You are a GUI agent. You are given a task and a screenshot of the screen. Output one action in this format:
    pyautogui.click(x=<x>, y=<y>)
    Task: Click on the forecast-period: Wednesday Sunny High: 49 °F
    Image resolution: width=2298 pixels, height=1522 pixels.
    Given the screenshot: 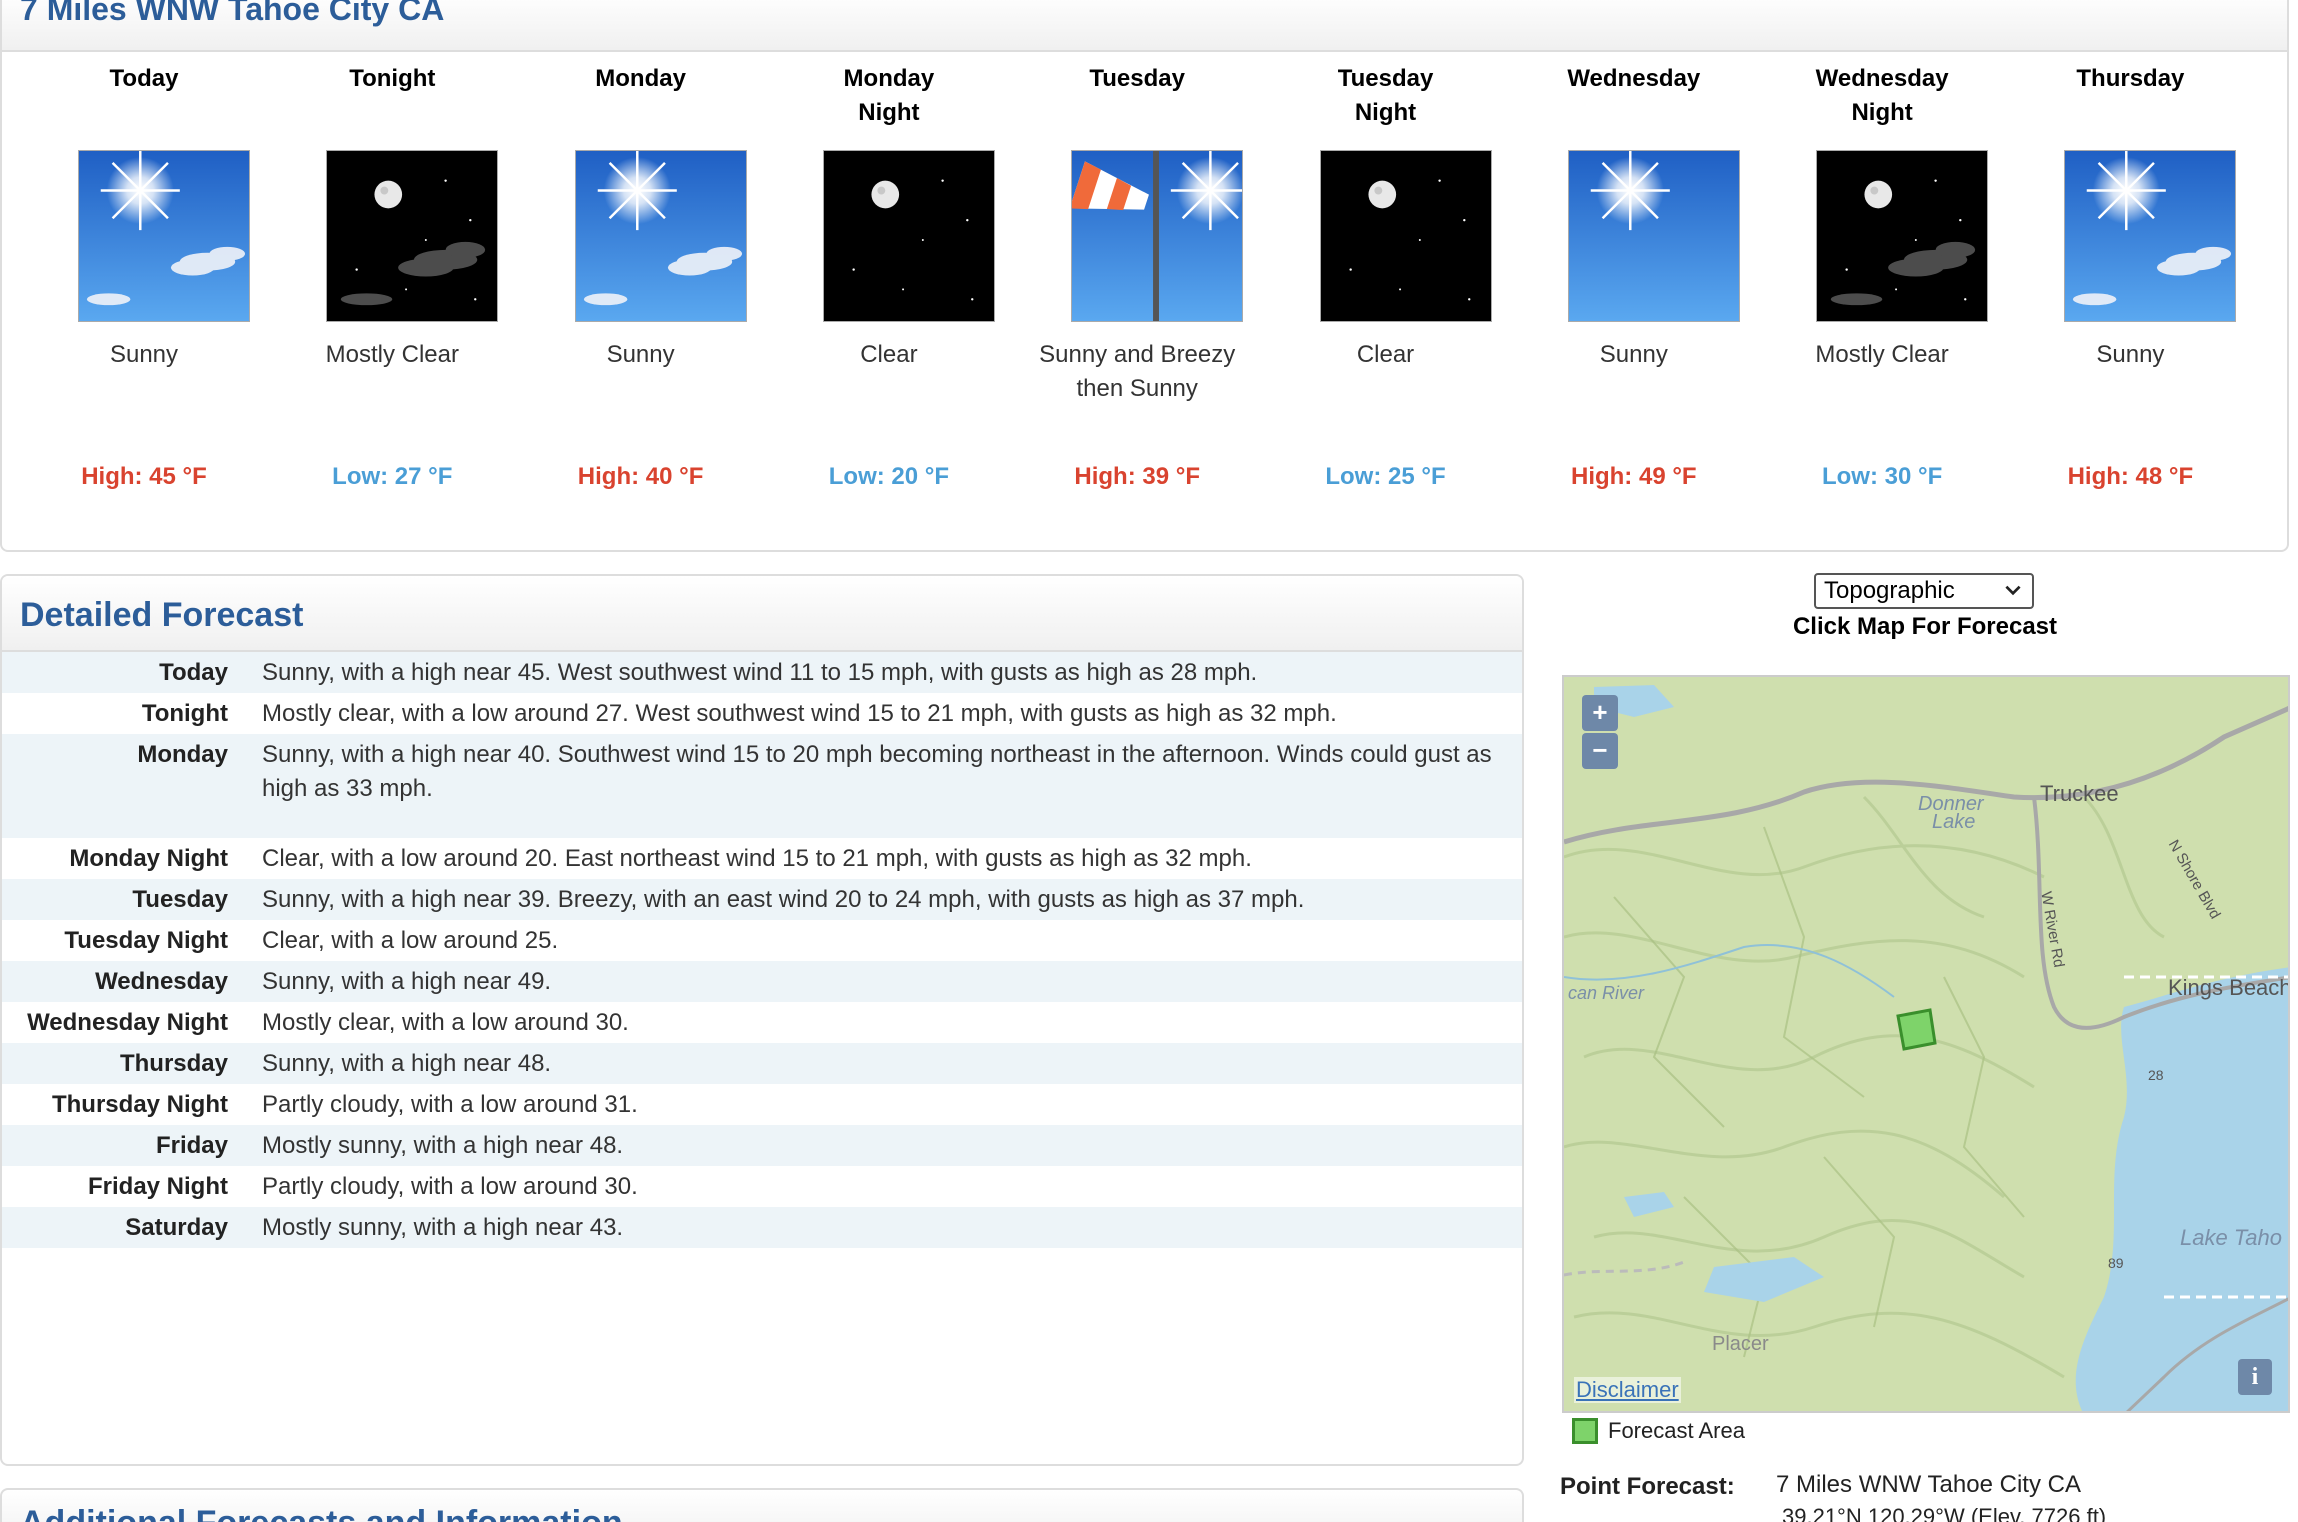 What is the action you would take?
    pyautogui.click(x=1634, y=302)
    